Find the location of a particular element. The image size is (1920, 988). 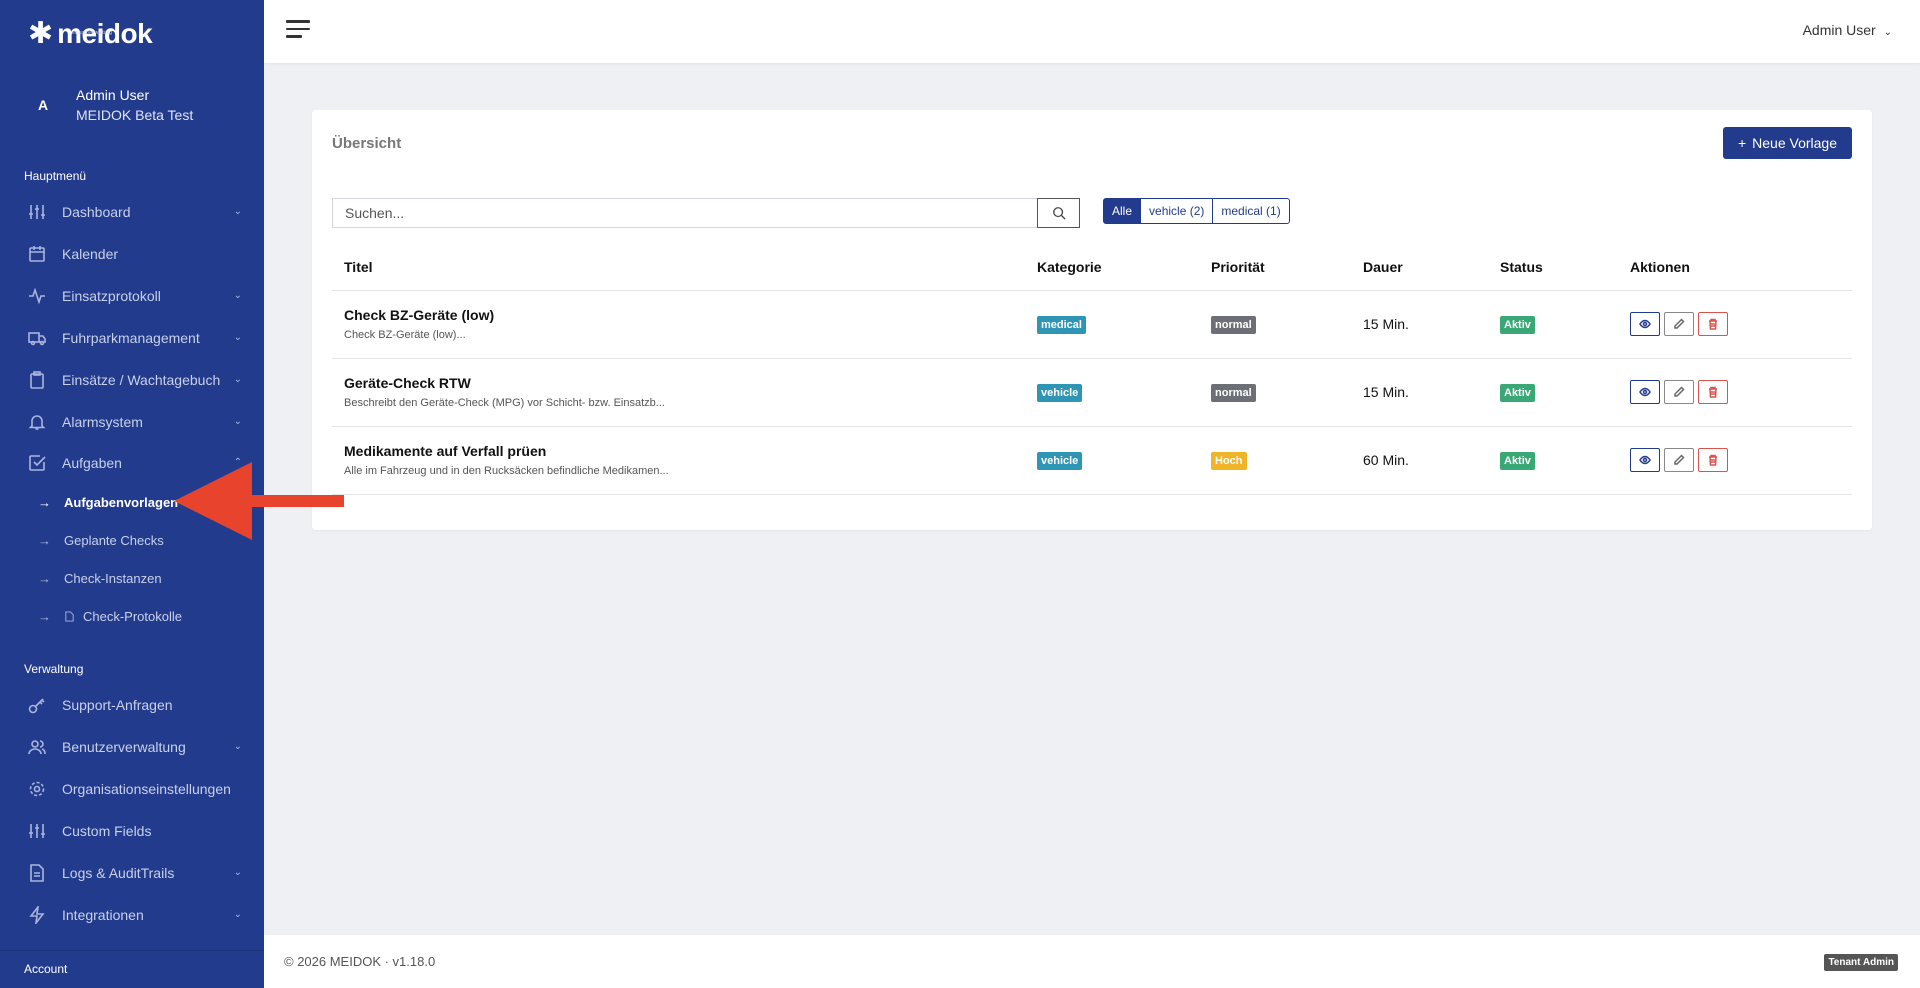

role-badge: Tenant Admin is located at coordinates (1861, 962).